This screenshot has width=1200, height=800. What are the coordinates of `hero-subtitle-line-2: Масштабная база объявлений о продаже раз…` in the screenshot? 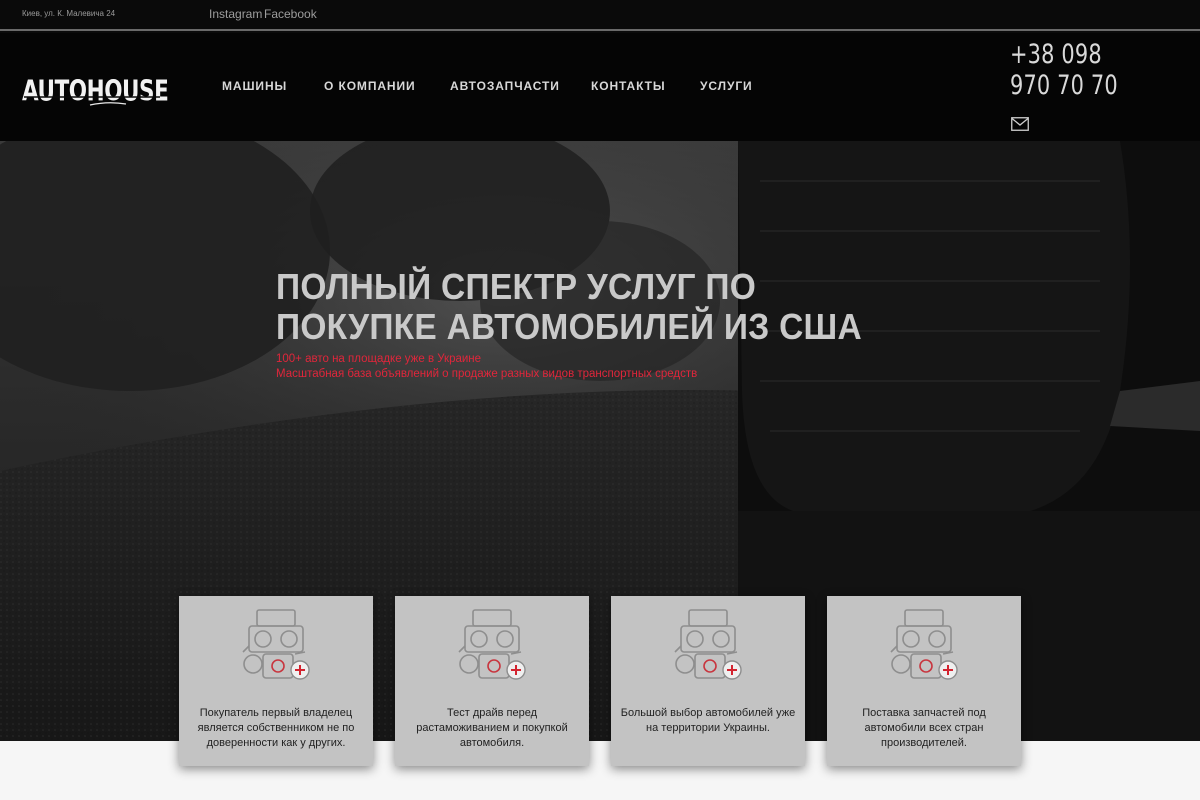 It's located at (487, 374).